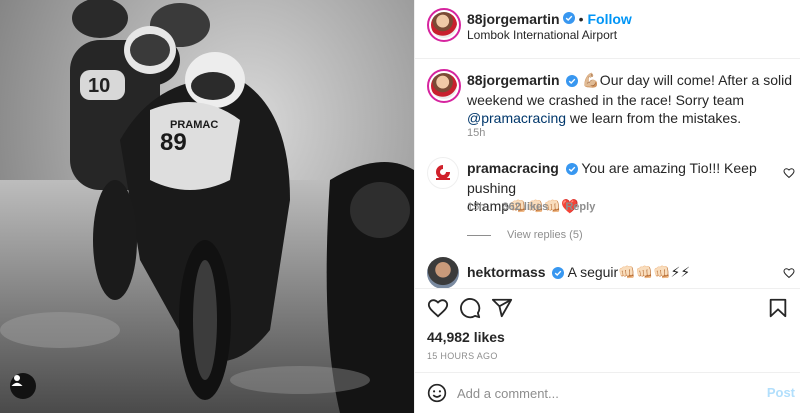 Image resolution: width=800 pixels, height=413 pixels. I want to click on reply-button: Reply, so click(580, 207).